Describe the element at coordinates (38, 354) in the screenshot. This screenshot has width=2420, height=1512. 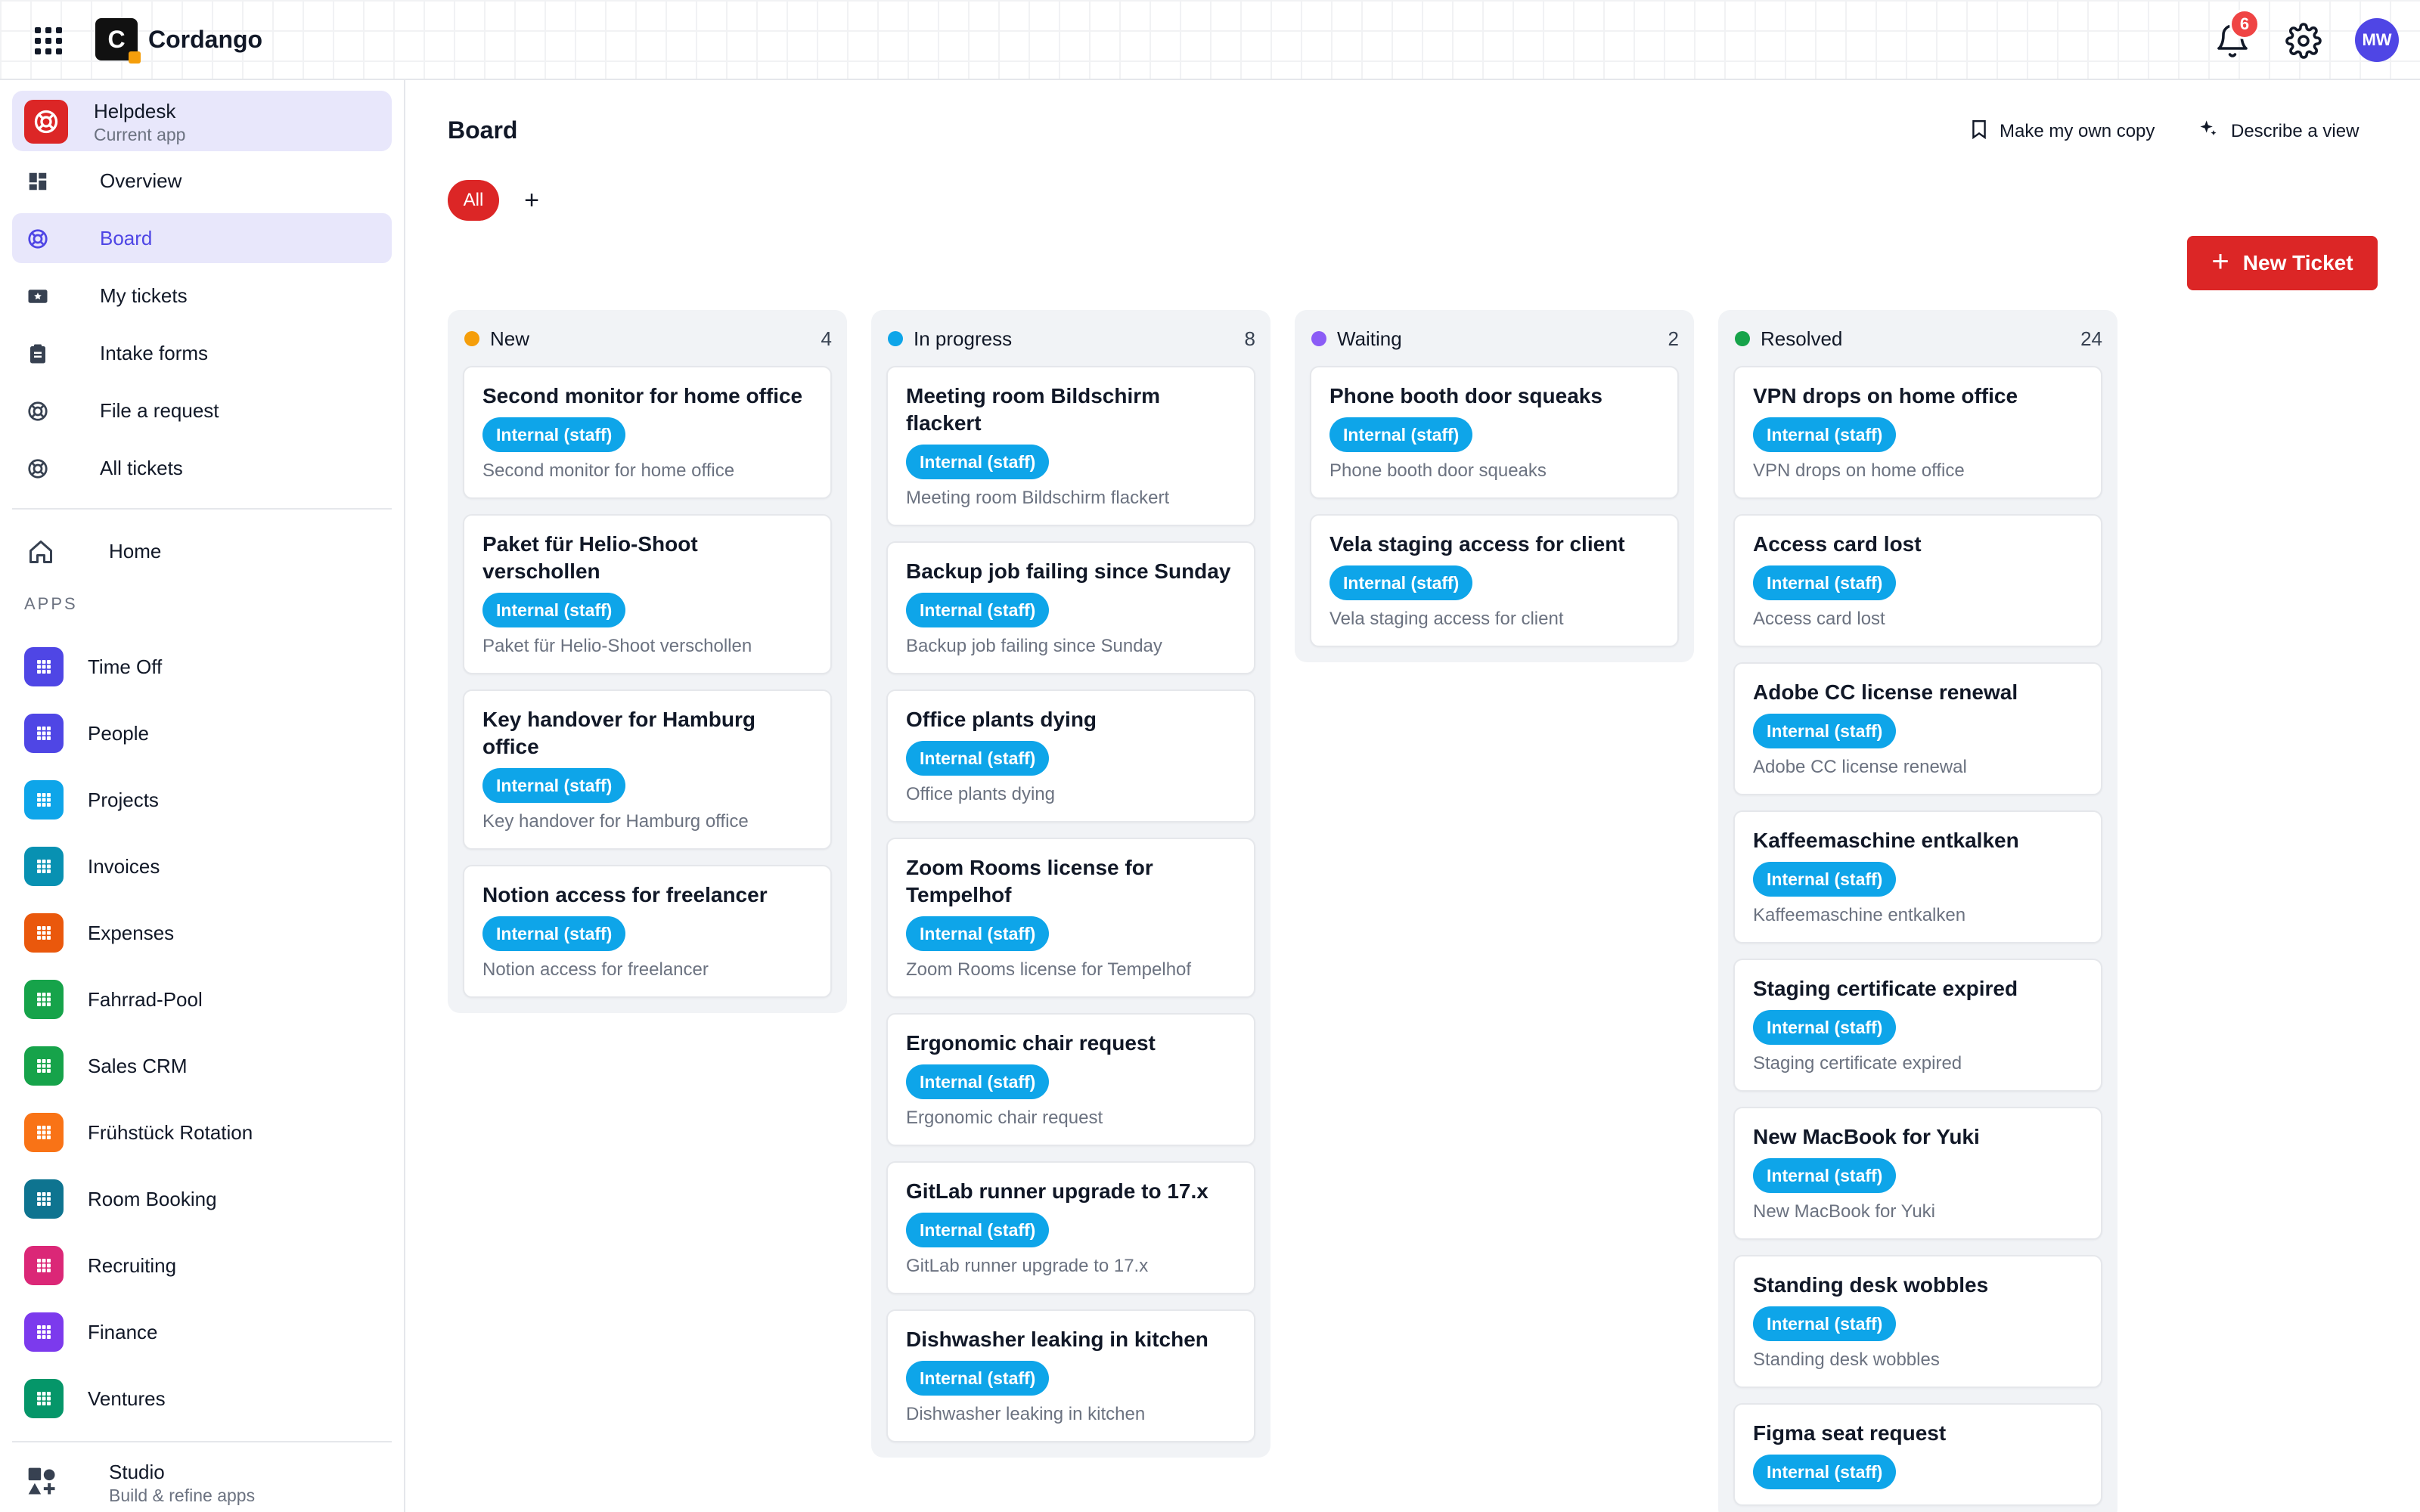
I see `clipboard-icon` at that location.